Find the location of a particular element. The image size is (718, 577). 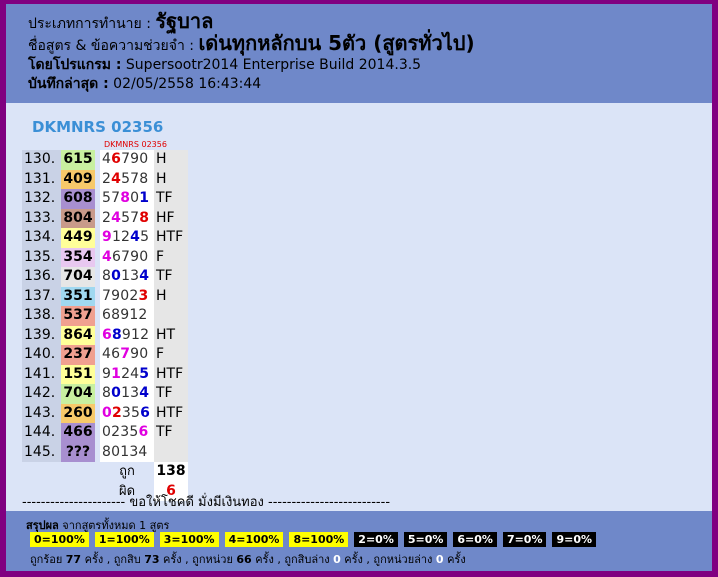

row-number: 137. is located at coordinates (41, 296).